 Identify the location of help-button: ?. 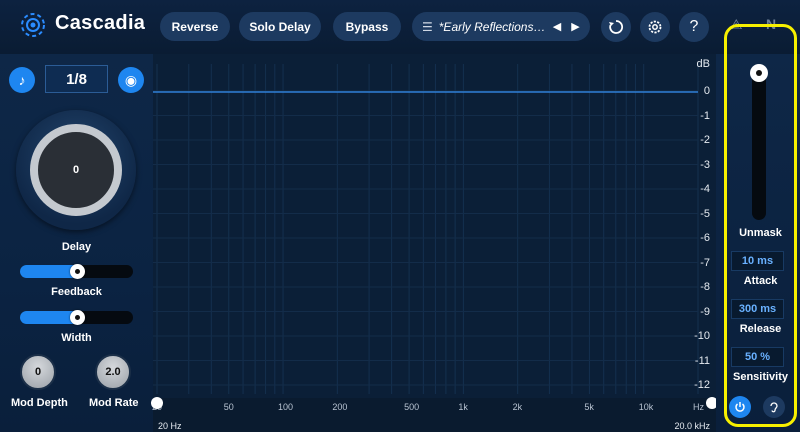
(694, 27).